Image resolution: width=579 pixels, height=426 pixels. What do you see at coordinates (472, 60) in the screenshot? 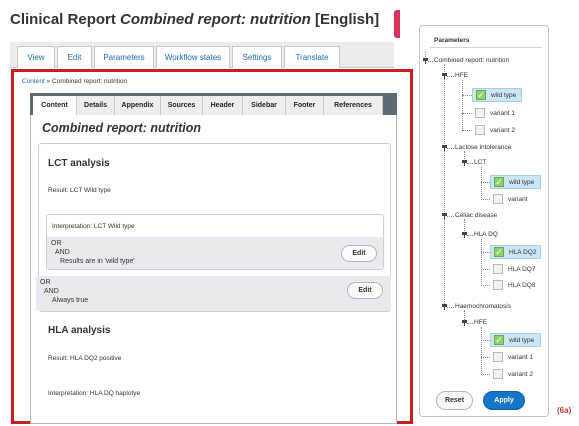
I see `tree-root-label: Combined report: nutrition` at bounding box center [472, 60].